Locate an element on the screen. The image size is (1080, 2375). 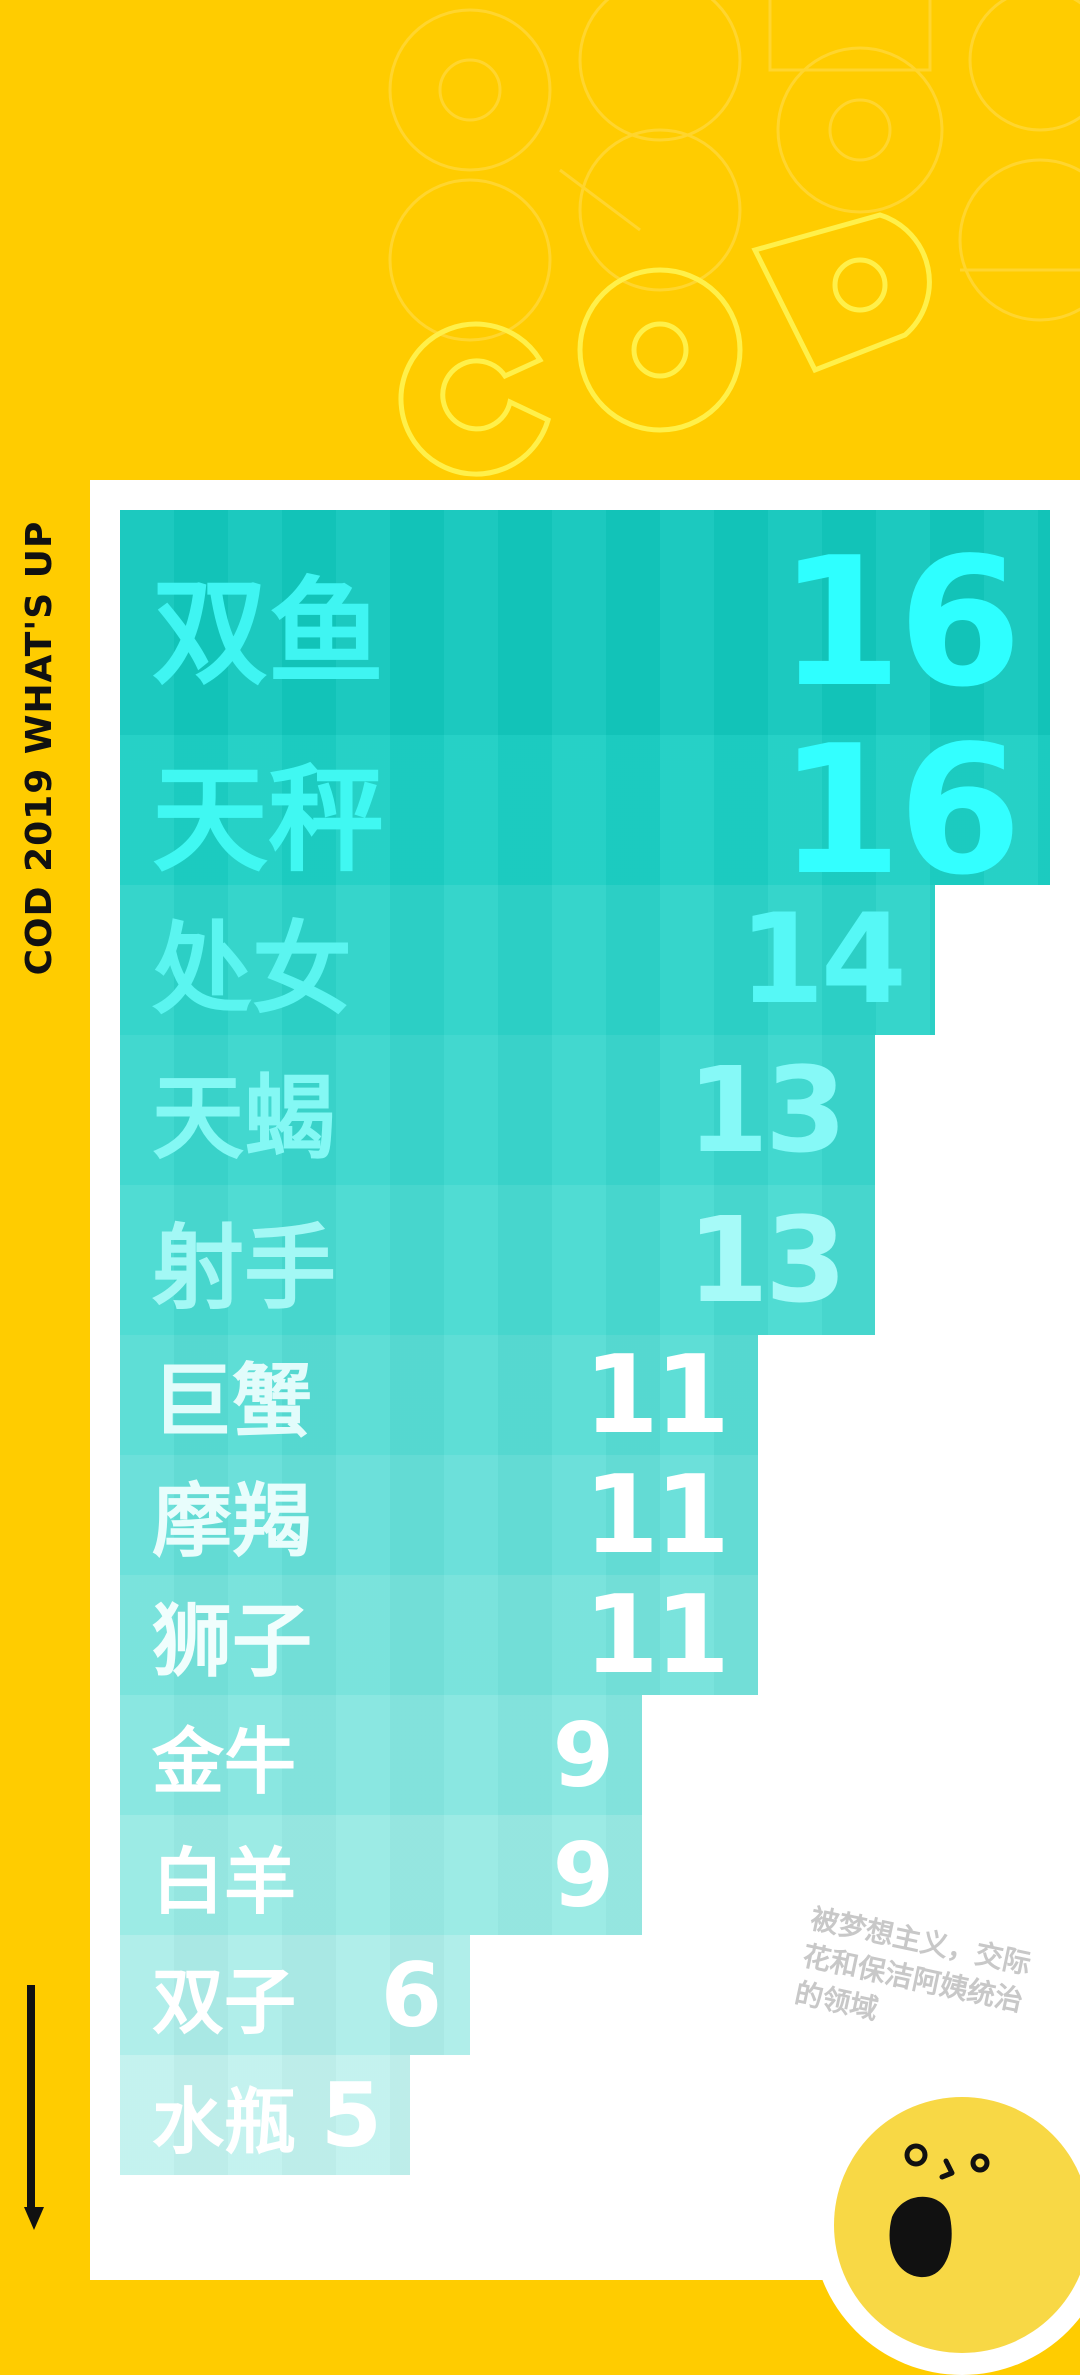
cod-outline-letters is located at coordinates (665, 344).